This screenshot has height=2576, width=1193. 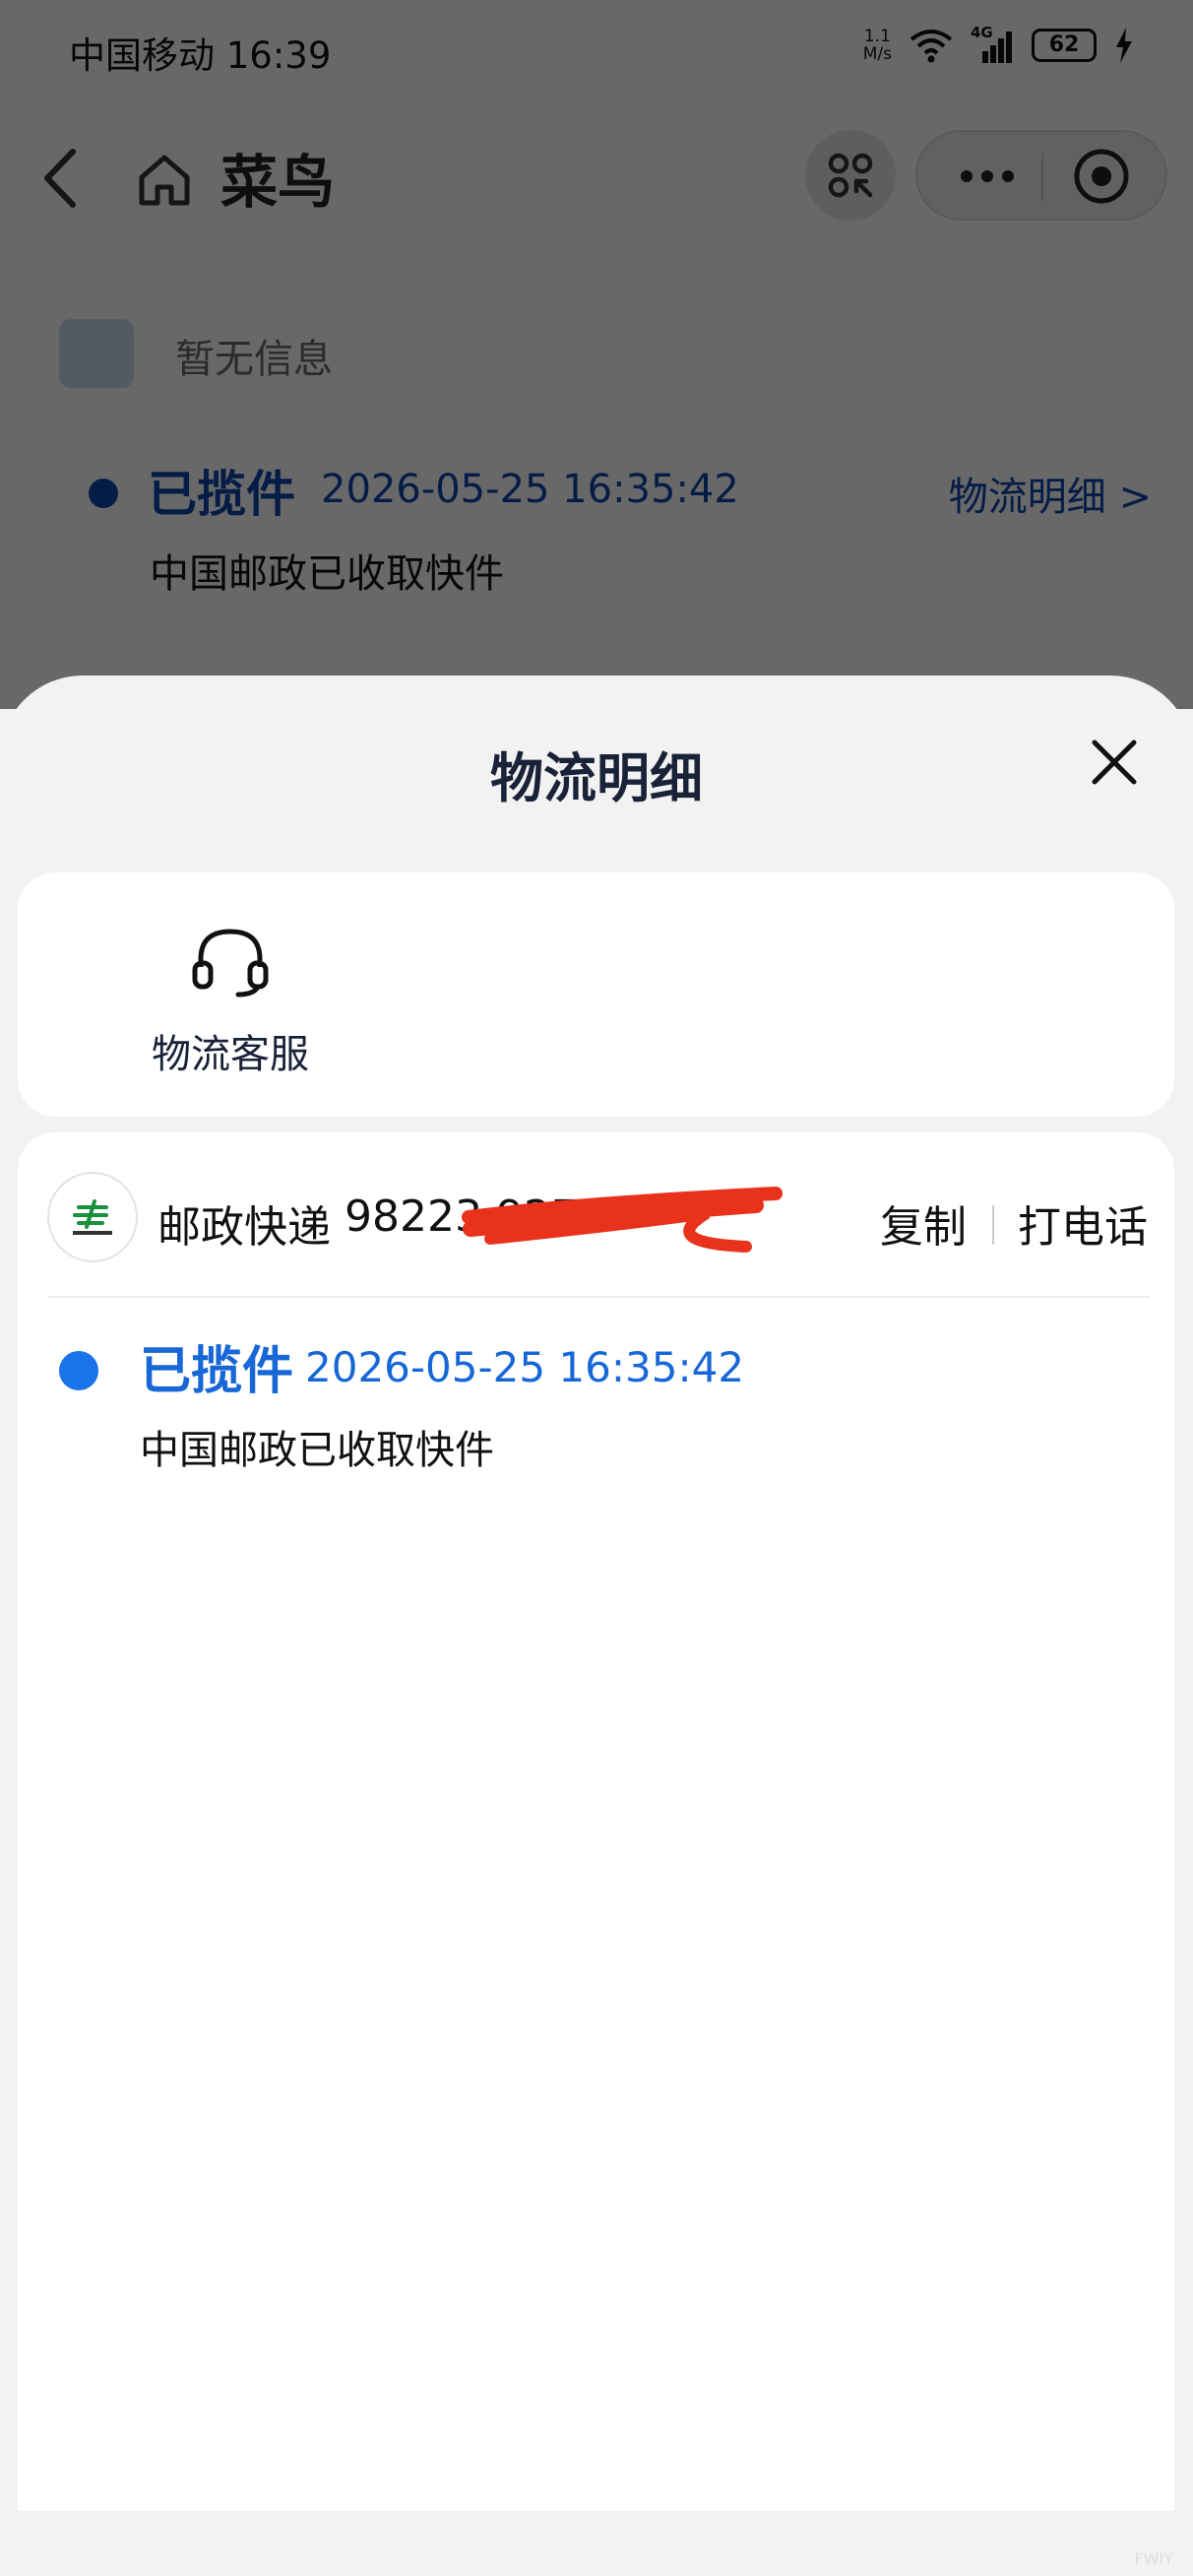 I want to click on charging-icon, so click(x=1124, y=45).